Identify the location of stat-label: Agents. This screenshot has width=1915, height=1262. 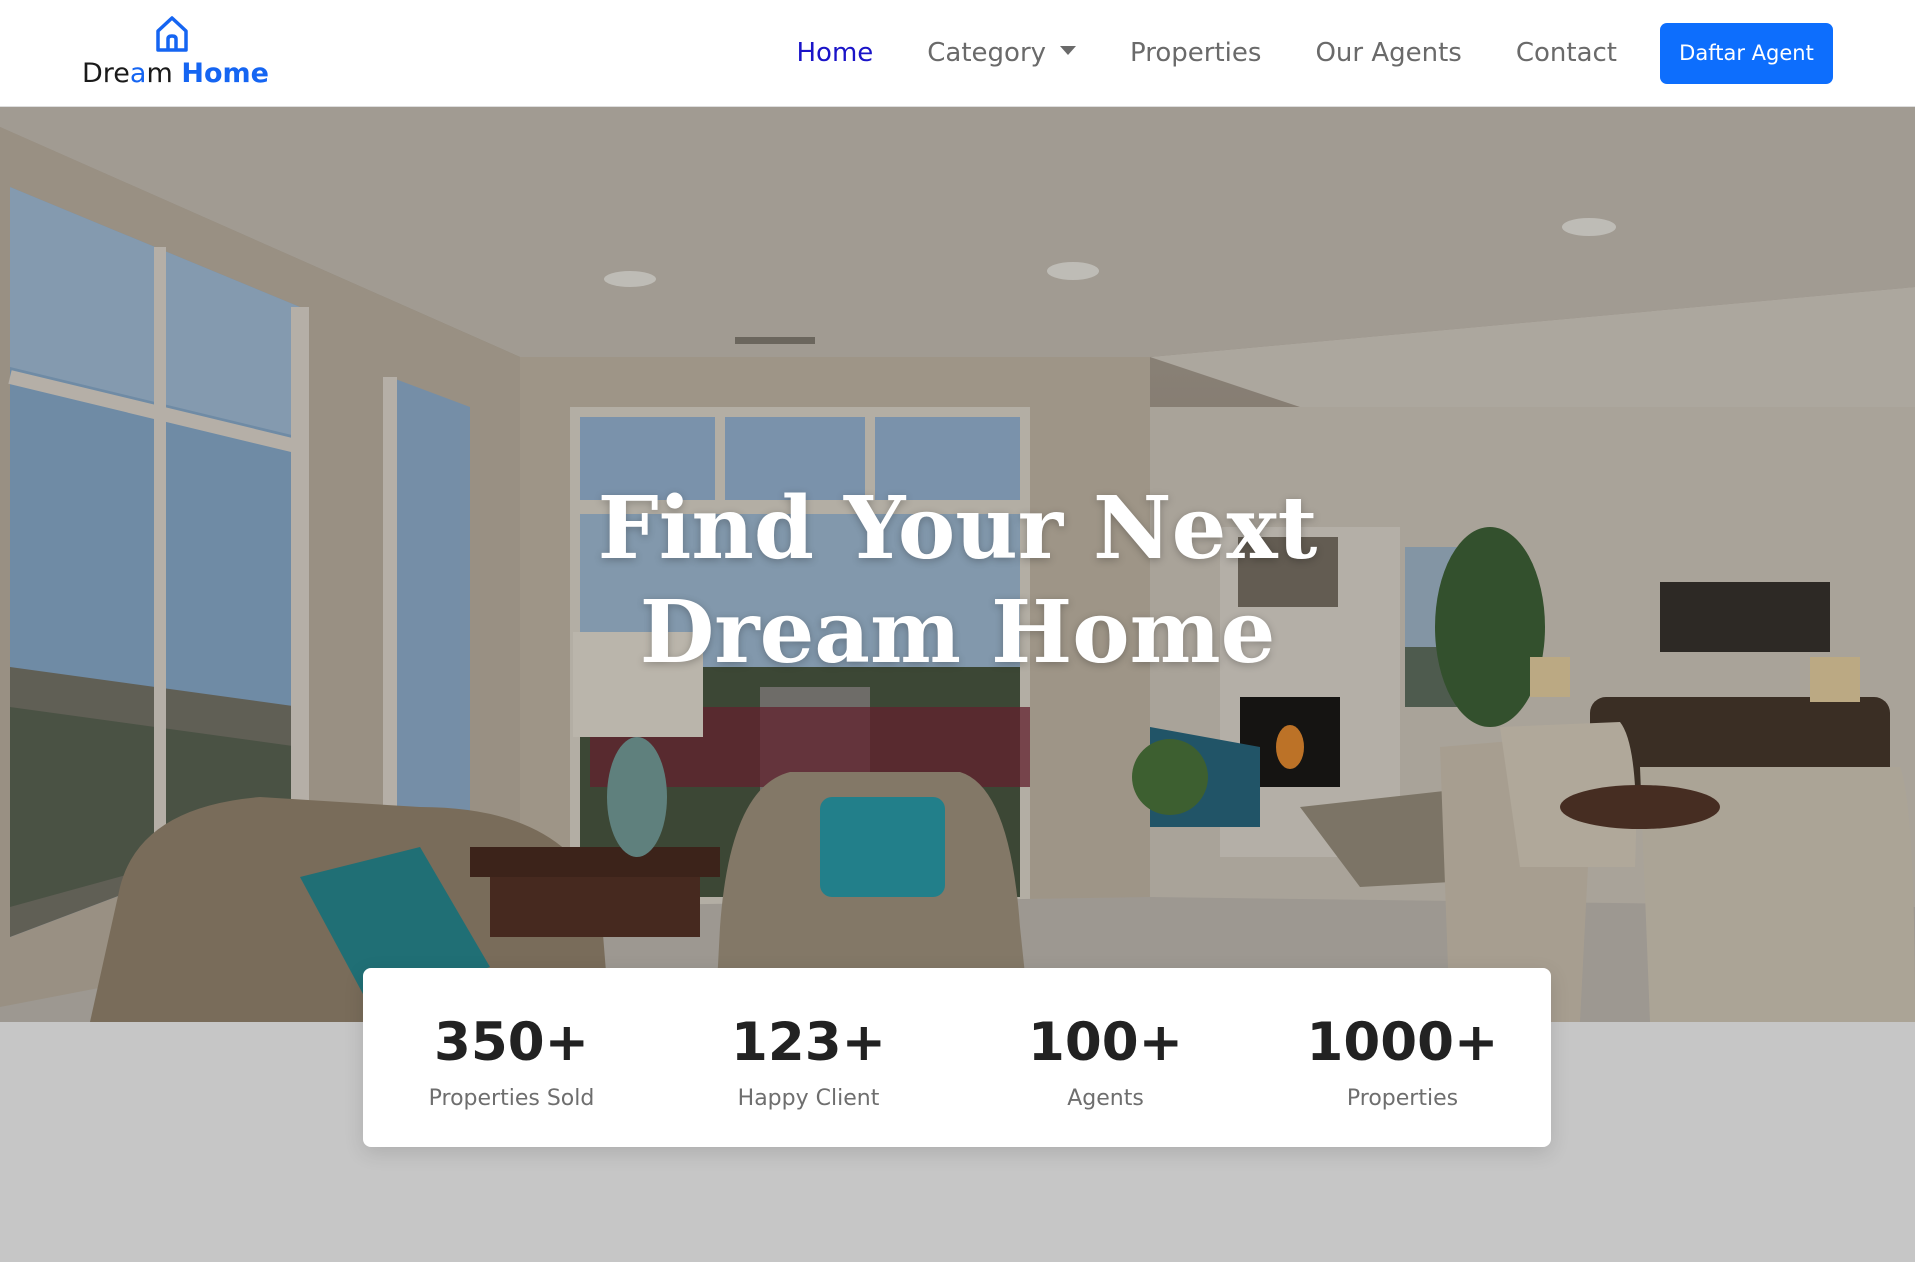
(1105, 1098).